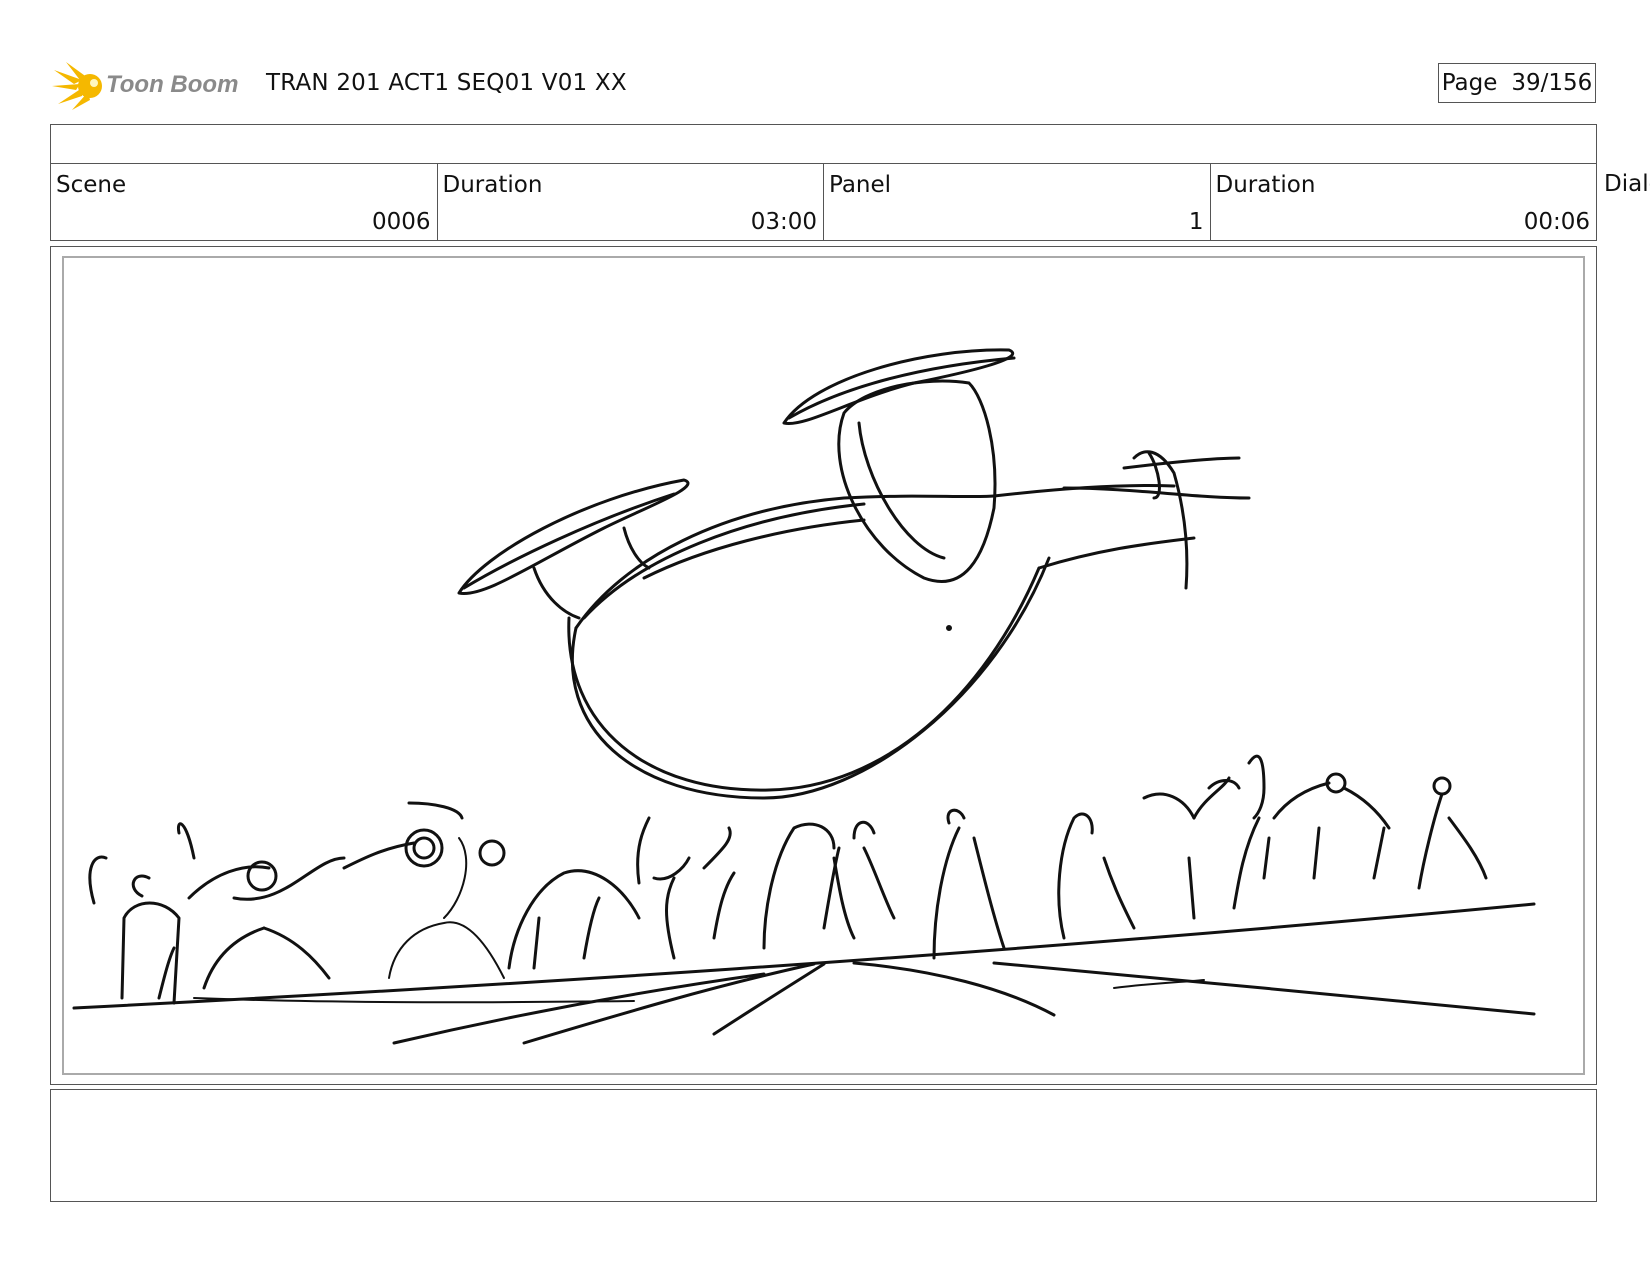 The height and width of the screenshot is (1275, 1650). What do you see at coordinates (401, 222) in the screenshot?
I see `scene-number: 0006` at bounding box center [401, 222].